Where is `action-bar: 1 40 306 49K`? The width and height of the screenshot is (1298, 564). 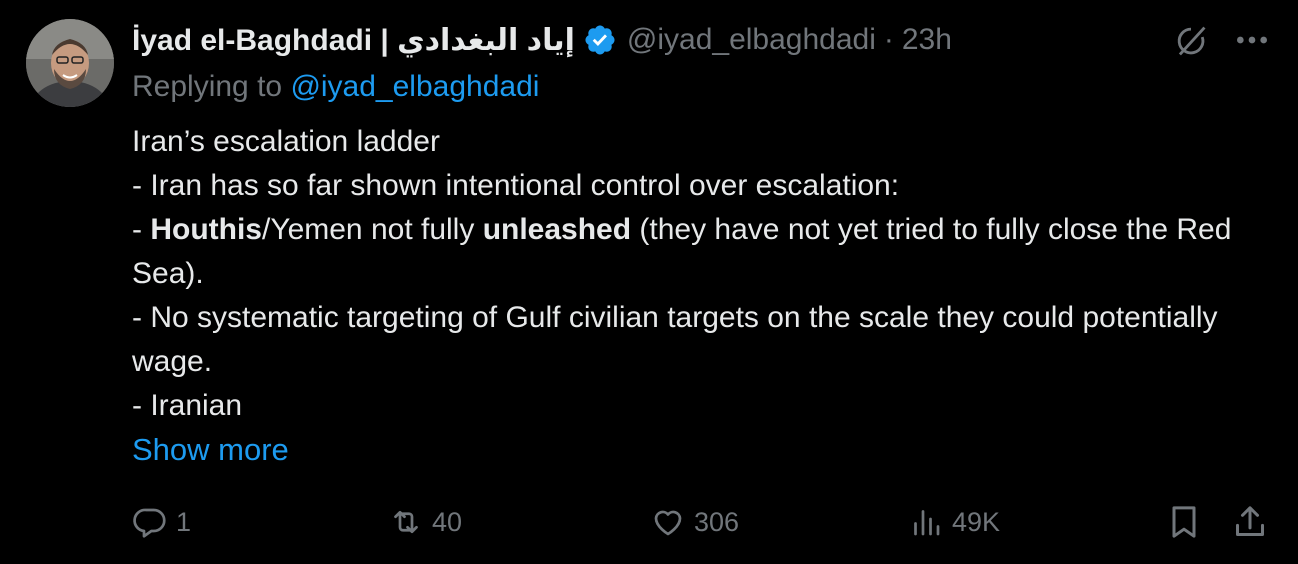
action-bar: 1 40 306 49K is located at coordinates (649, 522).